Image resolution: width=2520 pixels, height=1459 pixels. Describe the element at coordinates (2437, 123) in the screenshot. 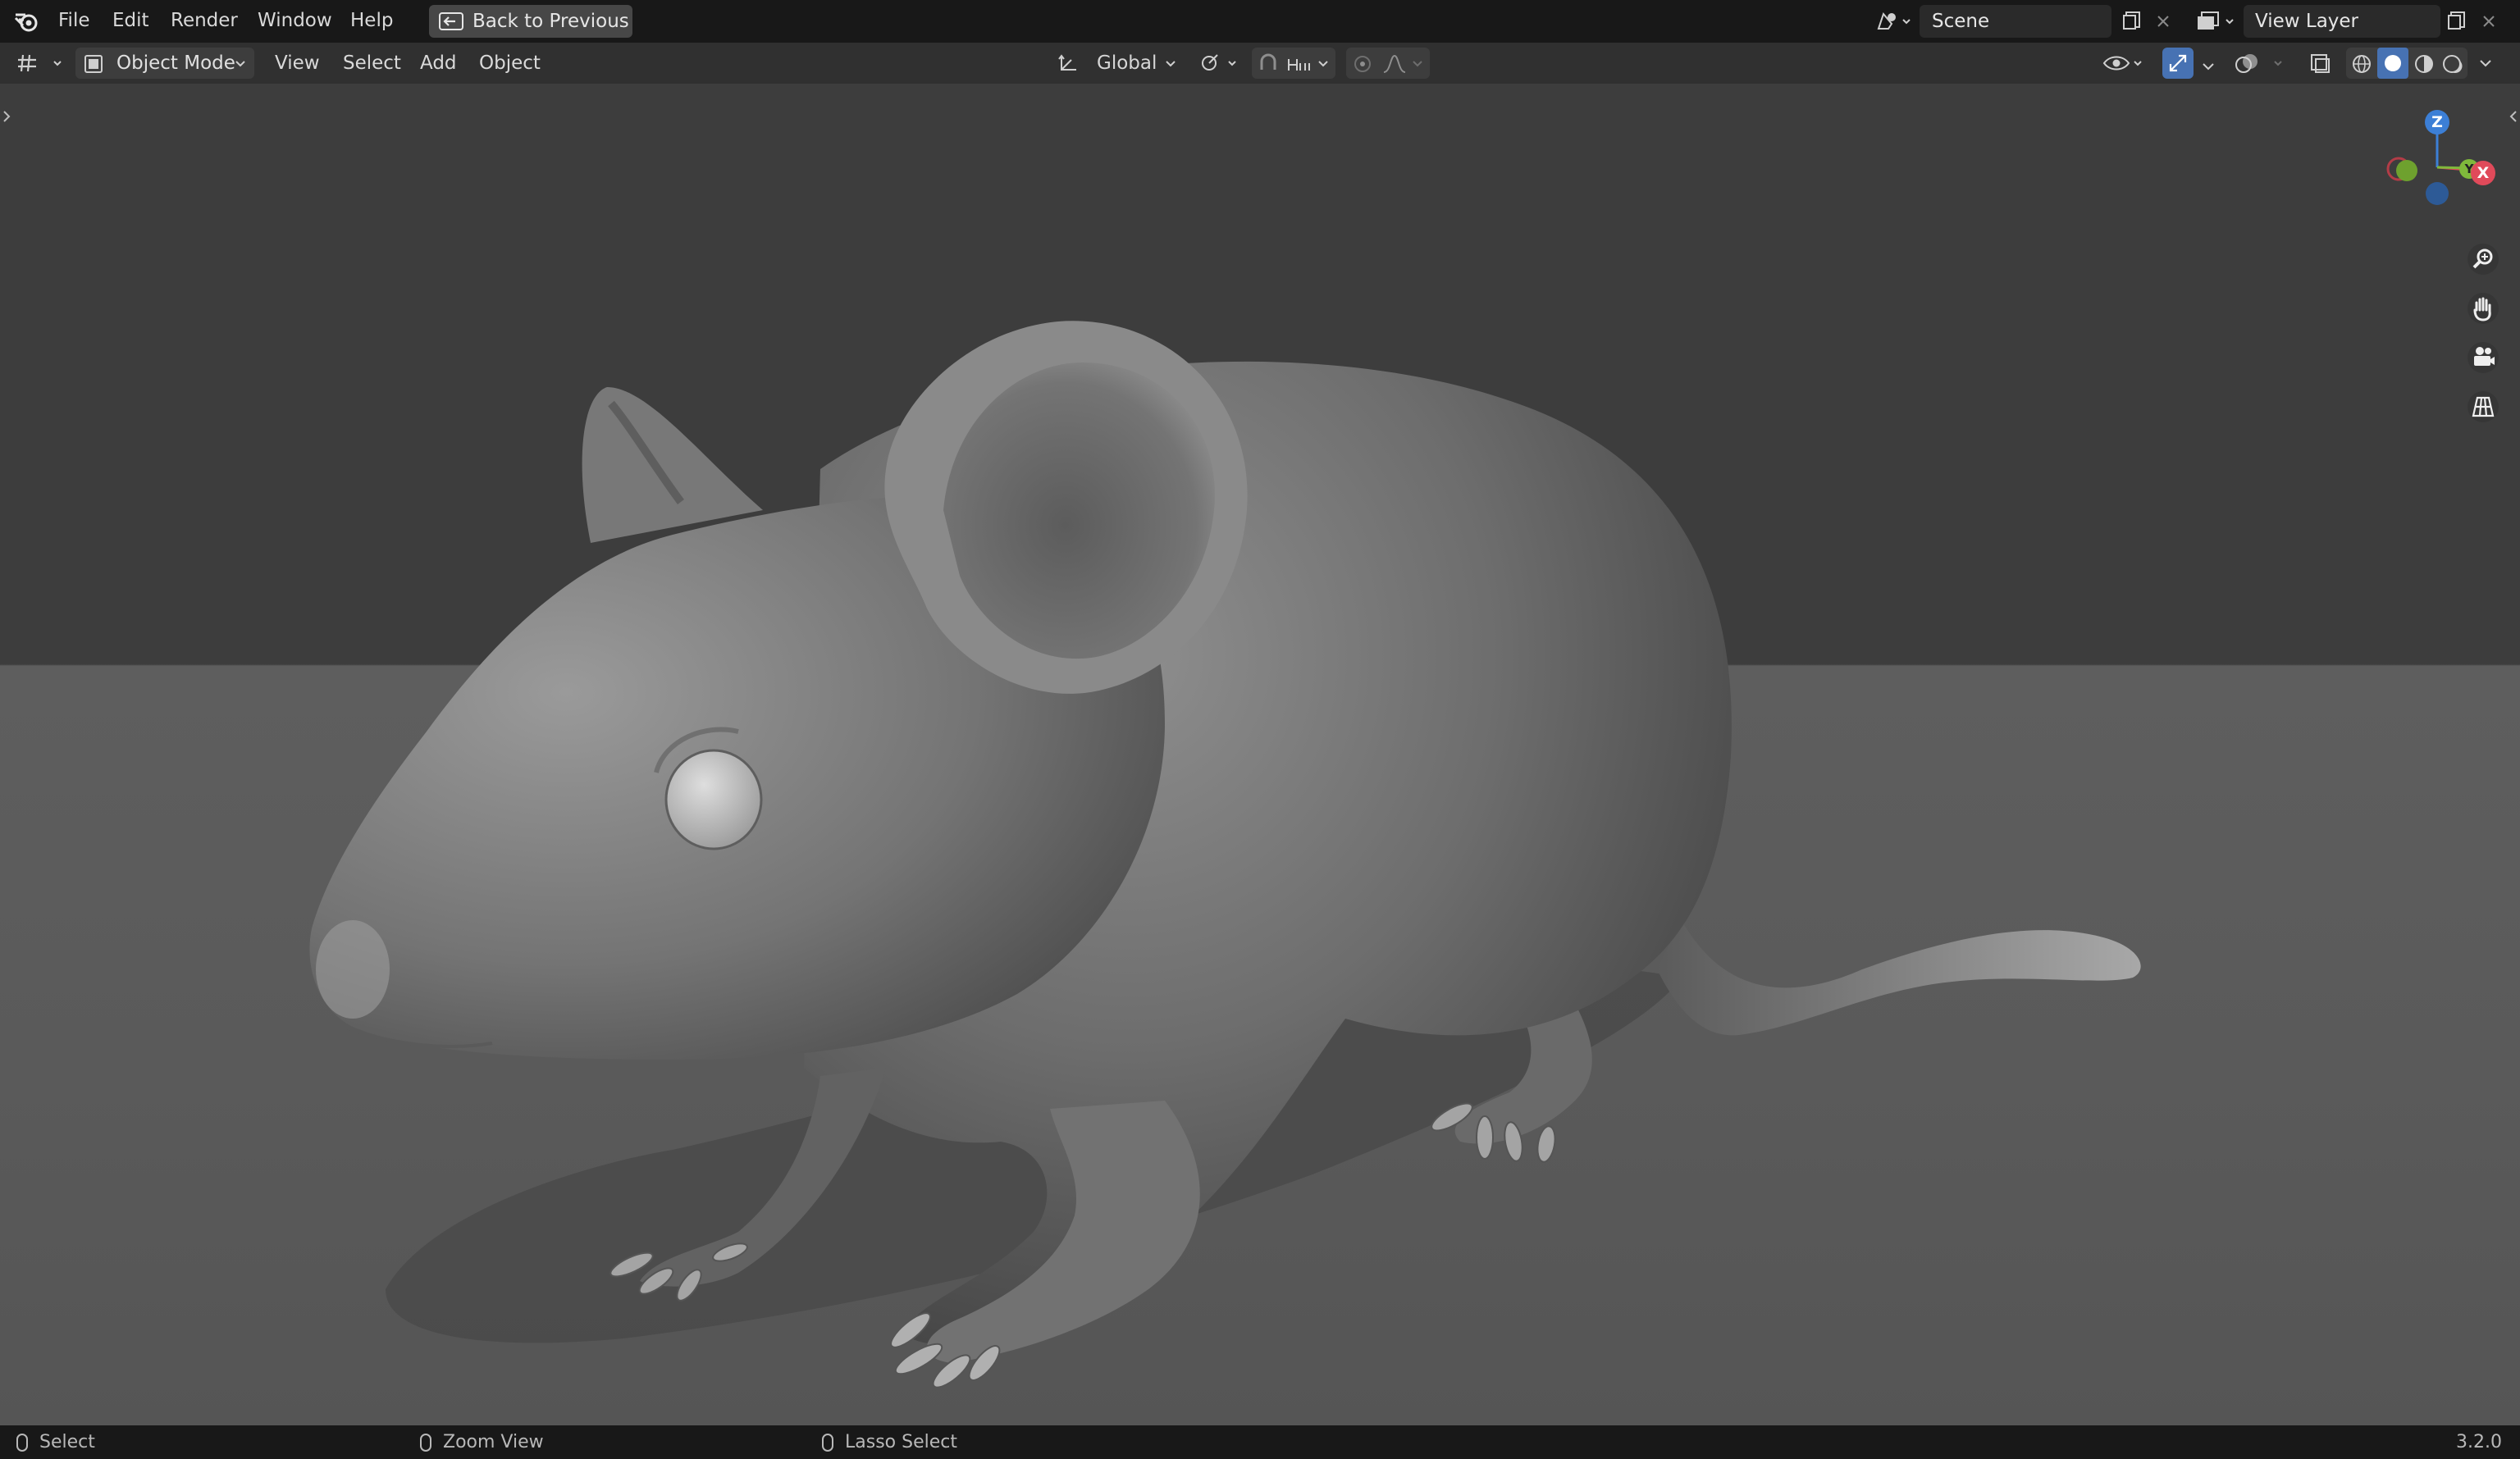

I see `gizmo-z-axis: Z` at that location.